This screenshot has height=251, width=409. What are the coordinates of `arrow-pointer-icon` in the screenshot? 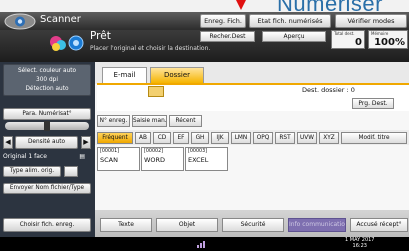 It's located at (241, 5).